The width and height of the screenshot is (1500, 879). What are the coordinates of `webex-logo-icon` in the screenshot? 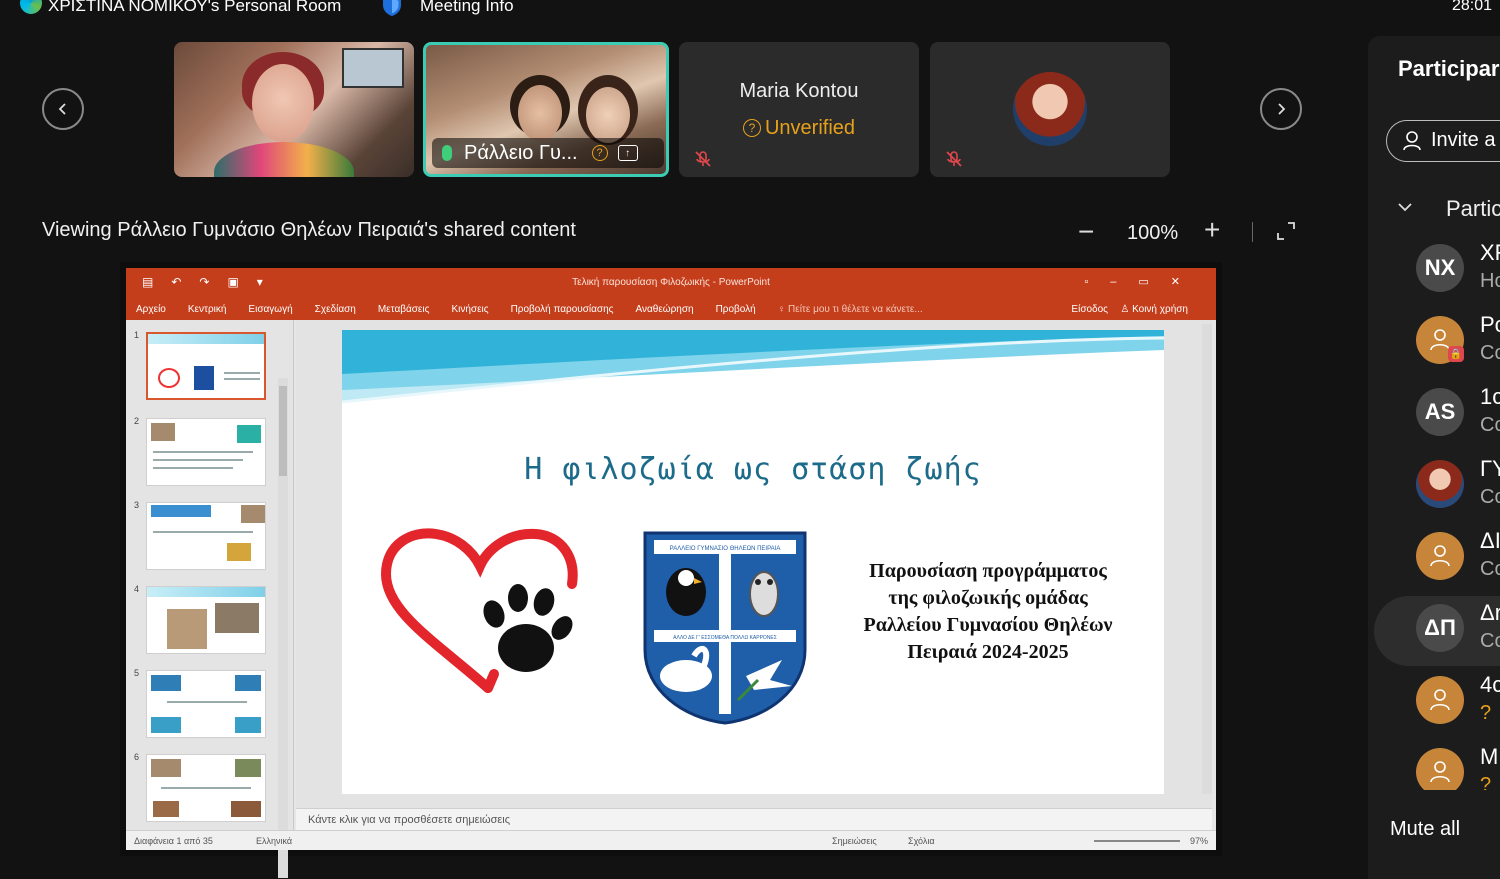 It's located at (31, 7).